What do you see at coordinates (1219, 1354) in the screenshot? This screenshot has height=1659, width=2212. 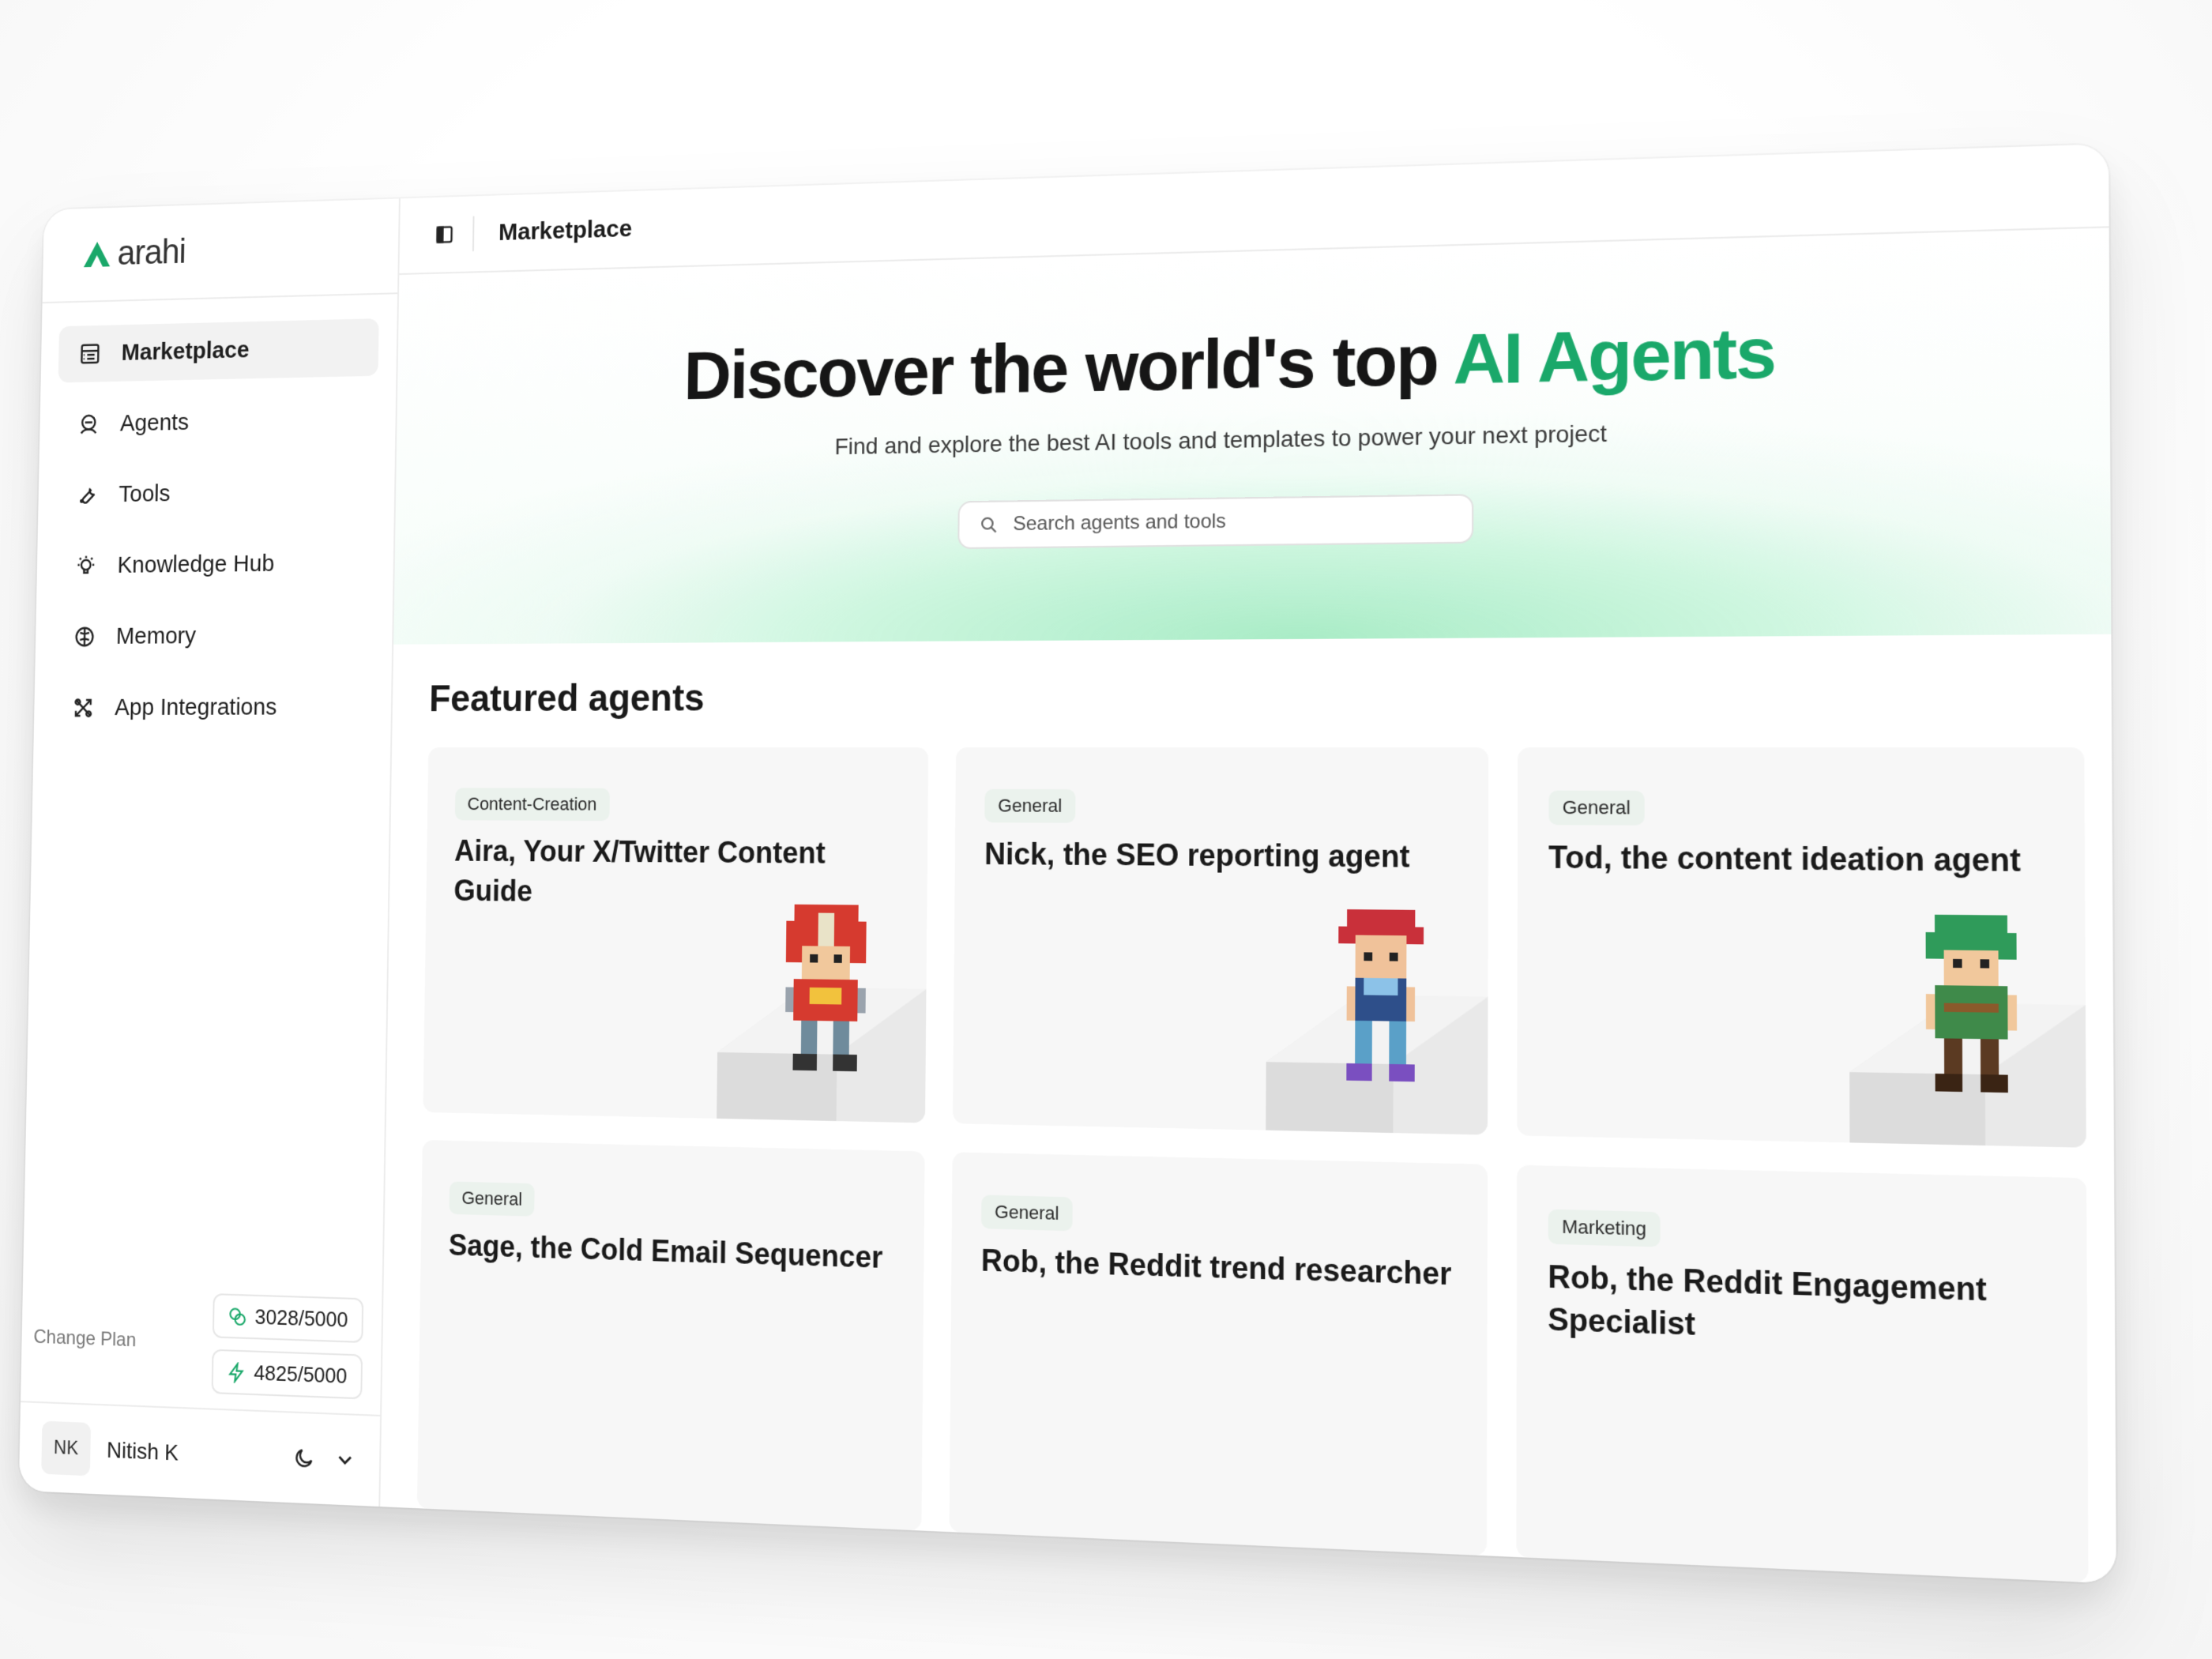 I see `agent-card: General Rob, the Reddit trend researcher` at bounding box center [1219, 1354].